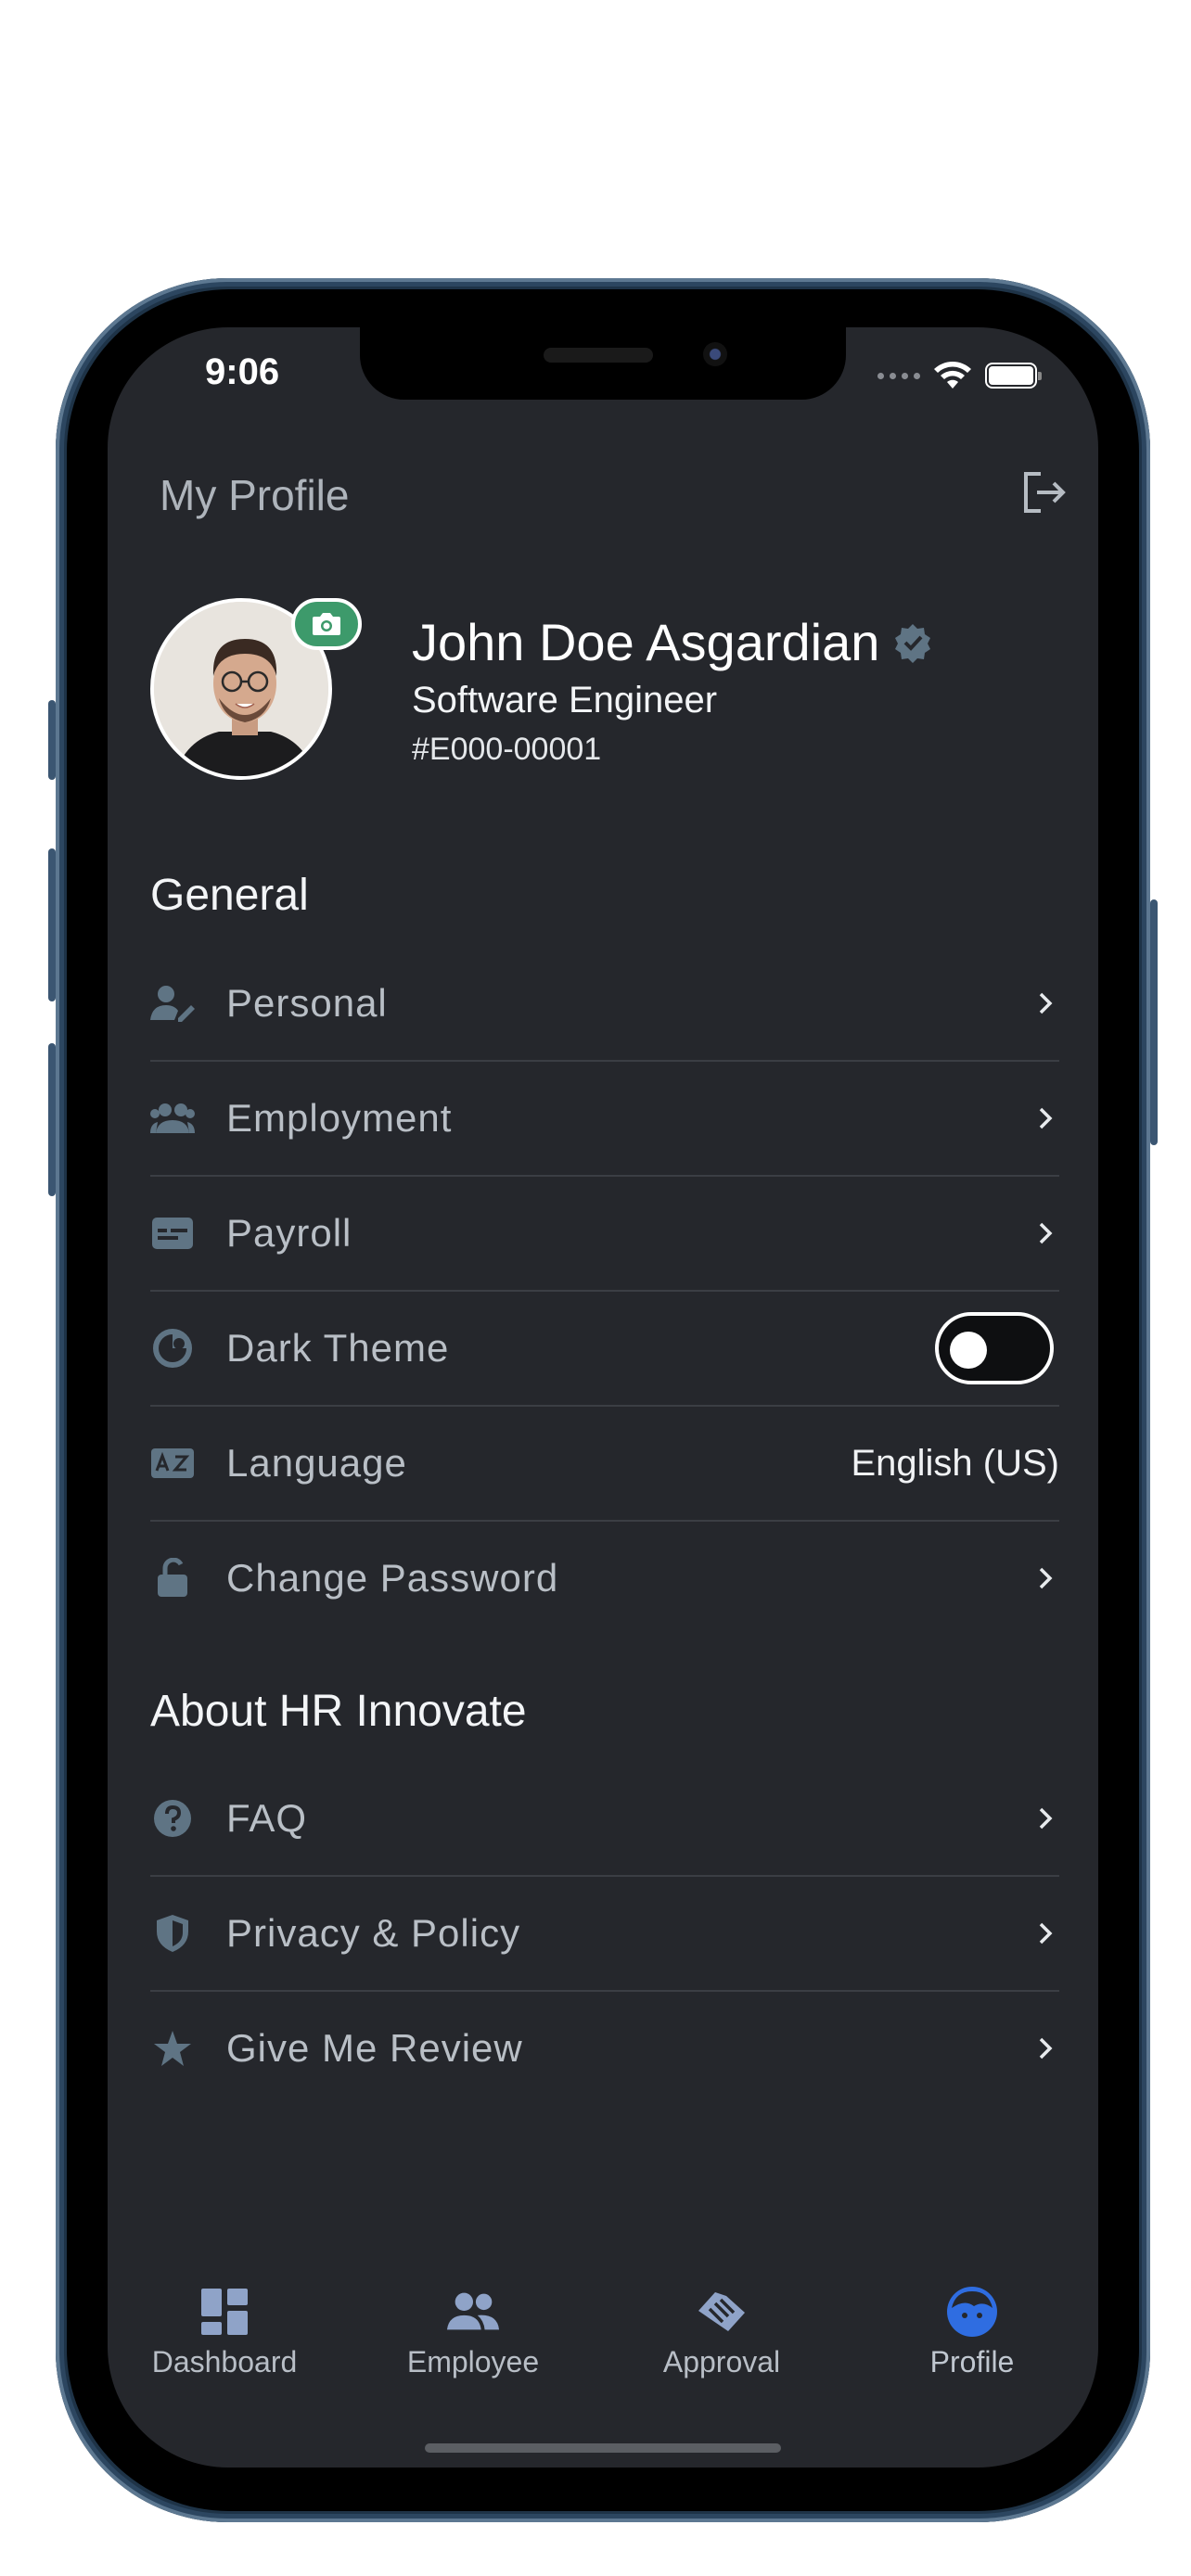  What do you see at coordinates (172, 1578) in the screenshot?
I see `lock-open-icon` at bounding box center [172, 1578].